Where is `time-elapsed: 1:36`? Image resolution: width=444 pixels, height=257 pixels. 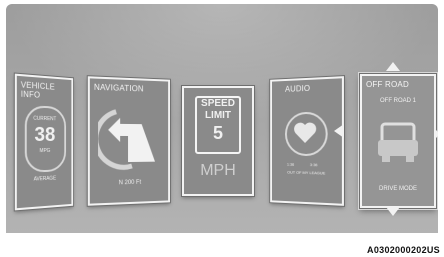 time-elapsed: 1:36 is located at coordinates (290, 164).